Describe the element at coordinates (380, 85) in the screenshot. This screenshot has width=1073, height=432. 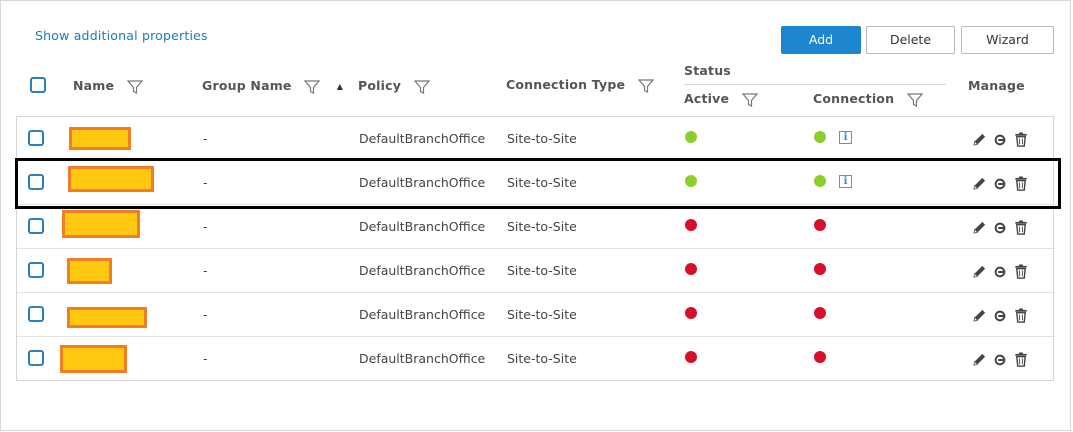
I see `column-header-policy-label: Policy` at that location.